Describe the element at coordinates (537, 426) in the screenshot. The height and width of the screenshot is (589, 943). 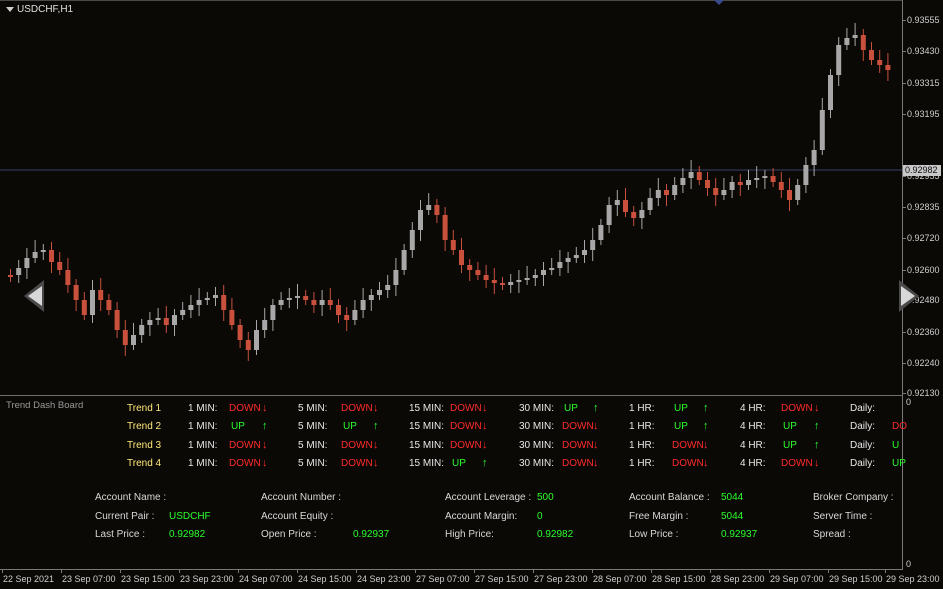
I see `timeframe-label: 30 MIN:` at that location.